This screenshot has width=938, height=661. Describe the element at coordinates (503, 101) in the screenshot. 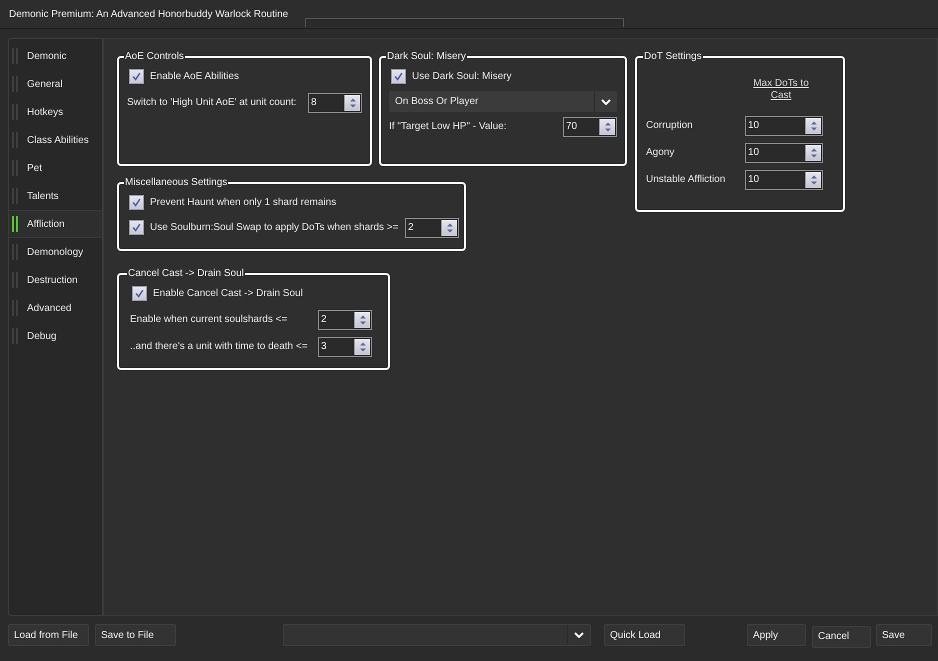

I see `dropdown: On Boss Or Player` at that location.